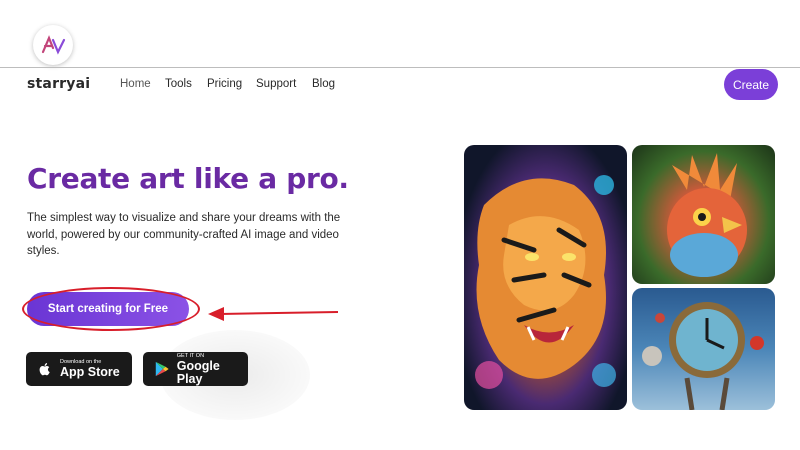 This screenshot has width=800, height=450. I want to click on nav-home: Home, so click(142, 84).